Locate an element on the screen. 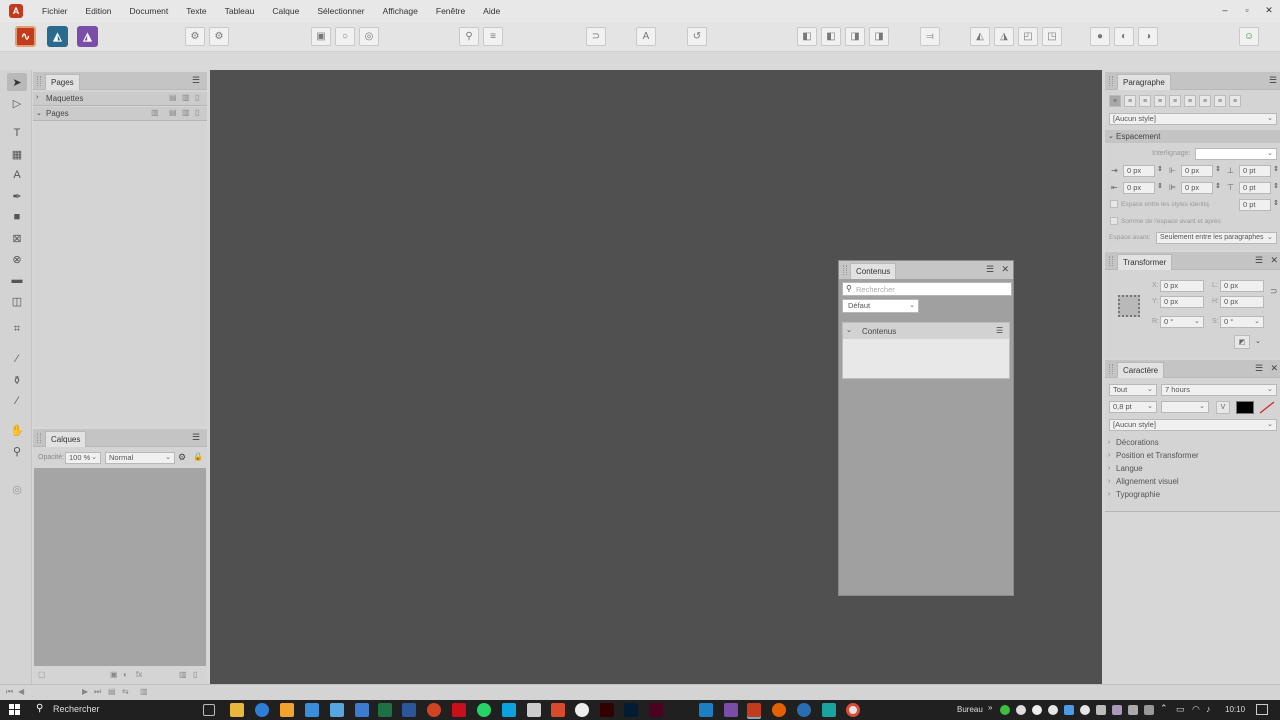 The height and width of the screenshot is (720, 1280). adjustment-icon: ◐ is located at coordinates (125, 674).